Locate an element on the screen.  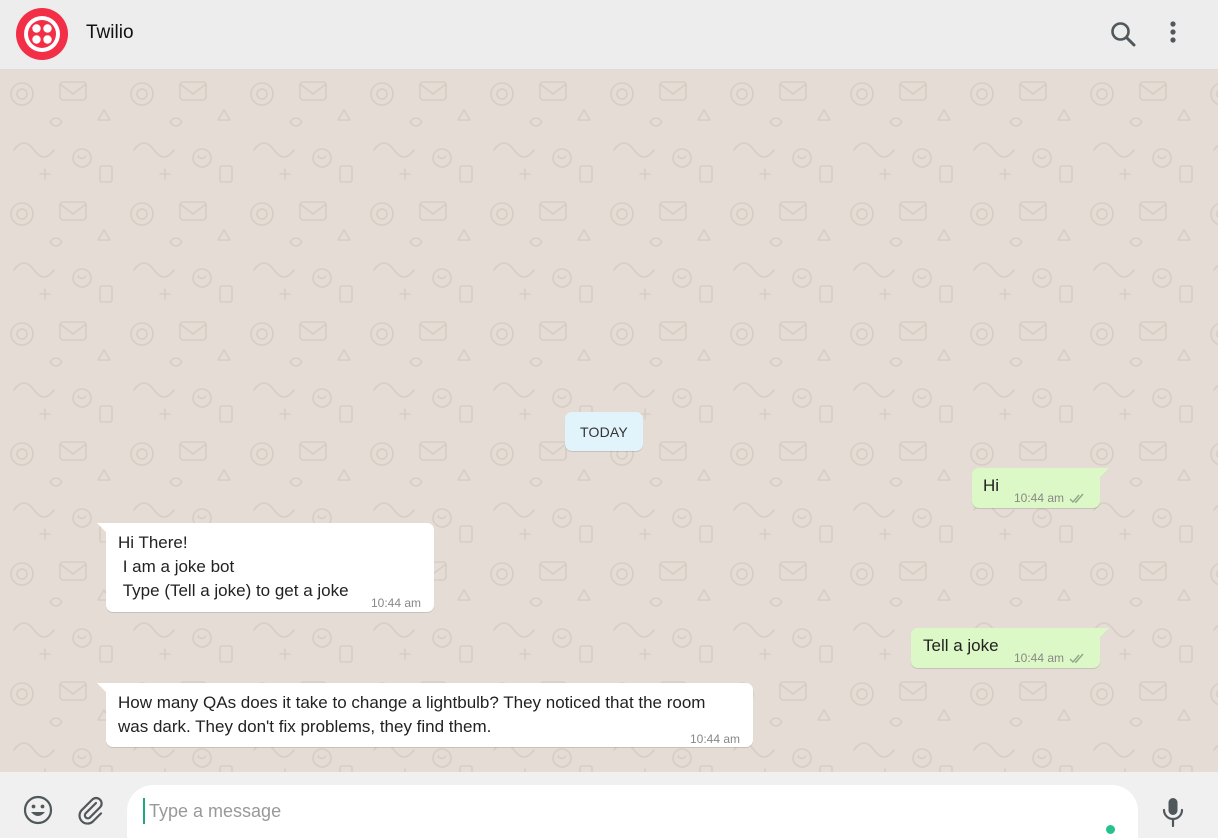
microphone-icon is located at coordinates (1173, 813).